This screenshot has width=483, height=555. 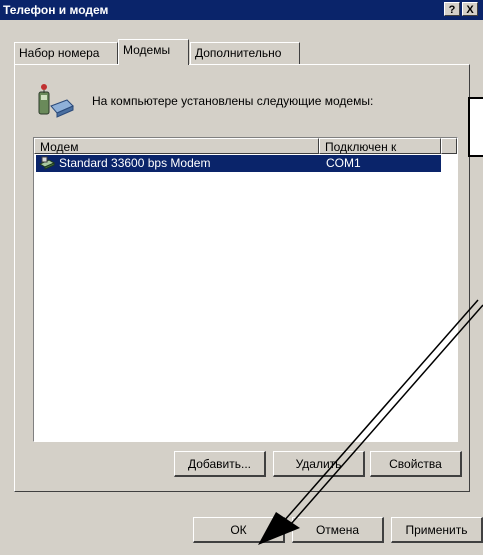 What do you see at coordinates (153, 52) in the screenshot?
I see `tab-modems: Модемы` at bounding box center [153, 52].